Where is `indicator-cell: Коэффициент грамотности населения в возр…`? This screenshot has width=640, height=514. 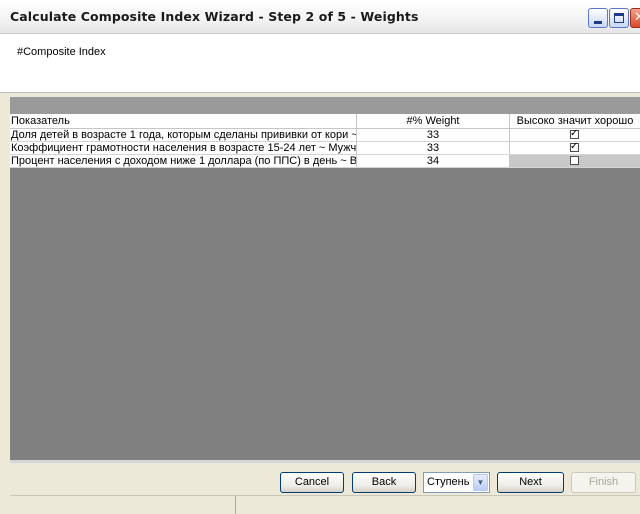 indicator-cell: Коэффициент грамотности населения в возр… is located at coordinates (184, 148).